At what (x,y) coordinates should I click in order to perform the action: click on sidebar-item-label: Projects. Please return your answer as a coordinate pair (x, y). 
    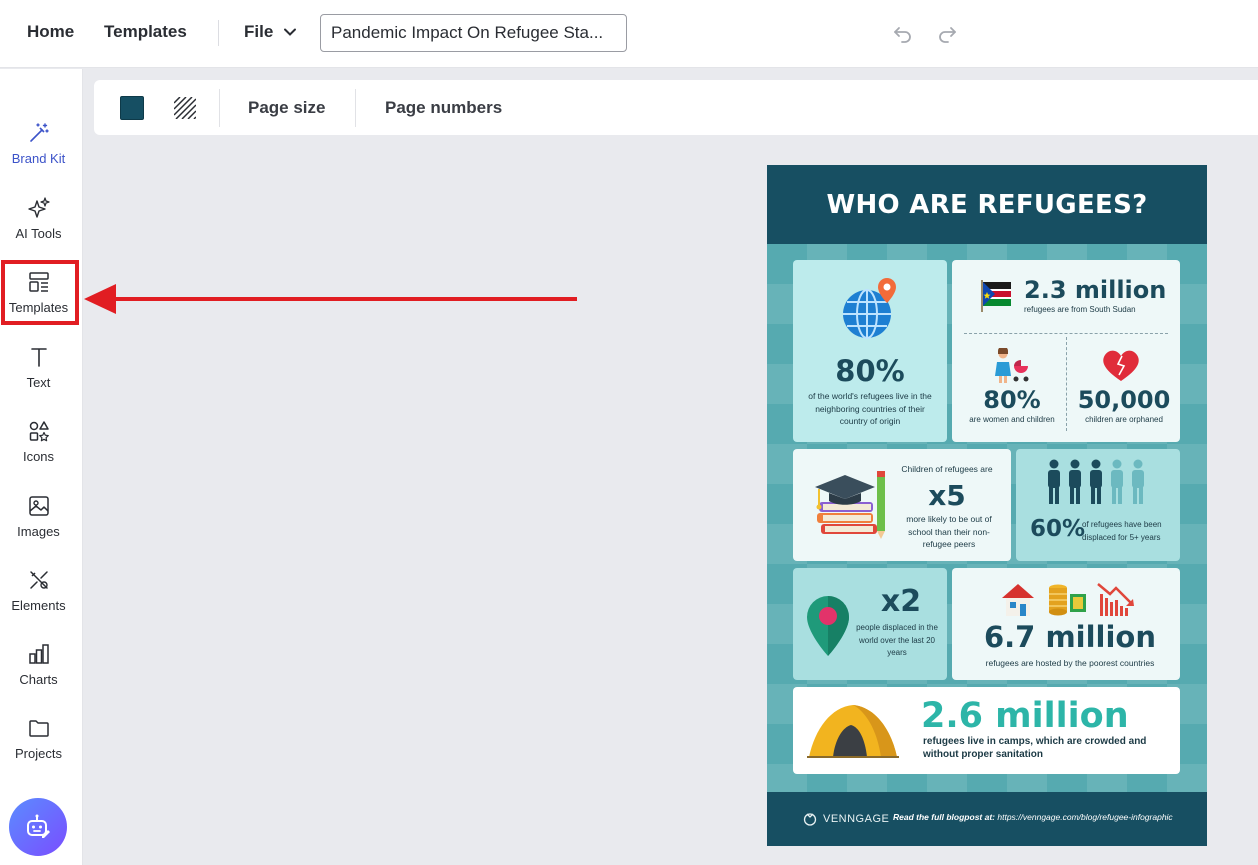
    Looking at the image, I should click on (38, 753).